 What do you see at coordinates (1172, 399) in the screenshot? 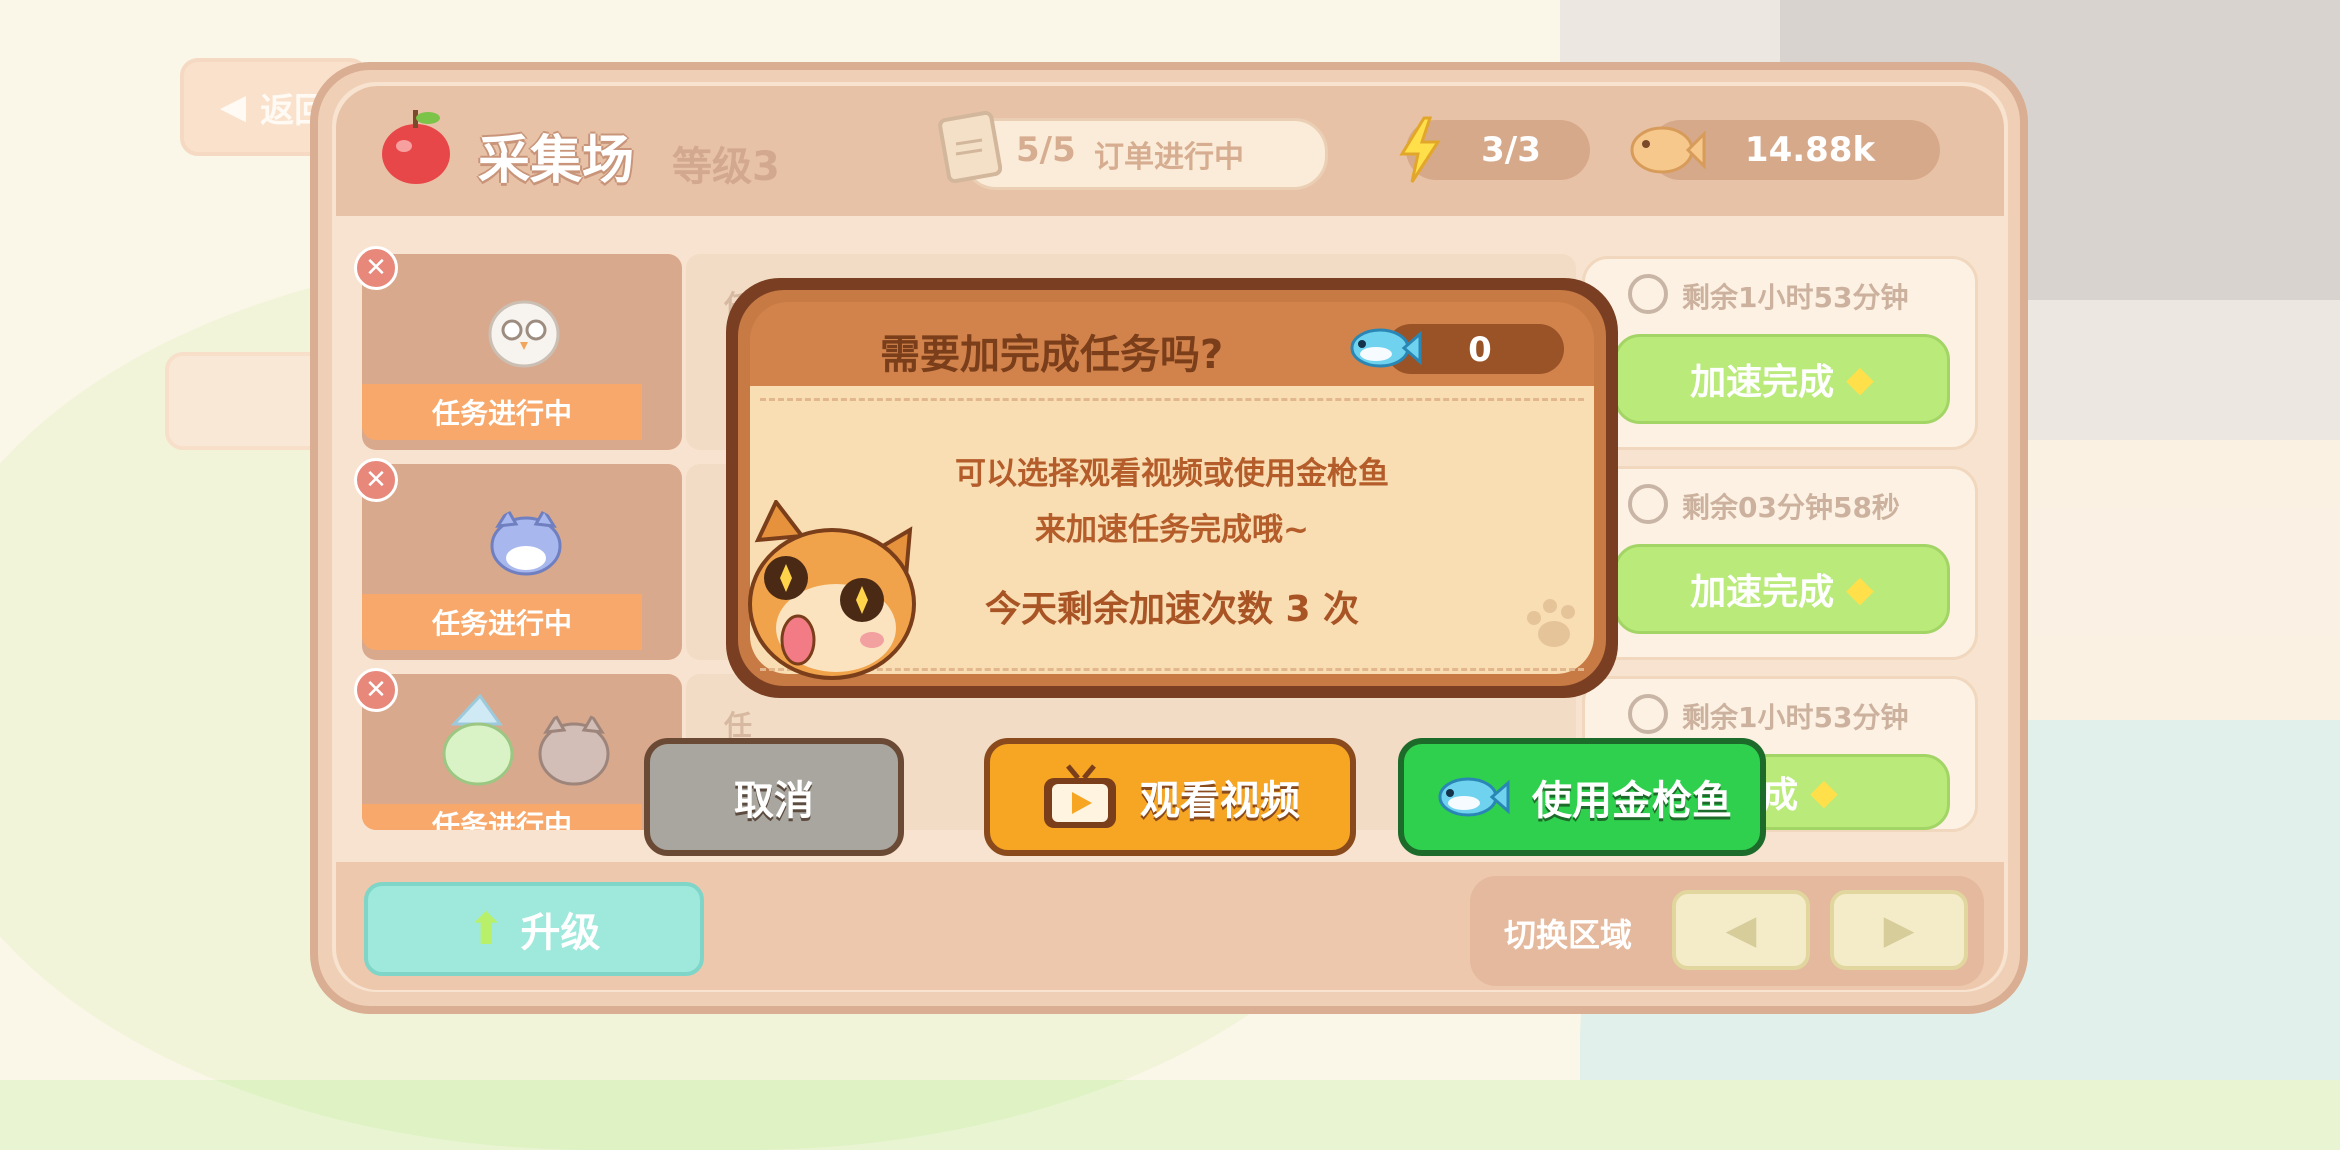
I see `dialog-divider` at bounding box center [1172, 399].